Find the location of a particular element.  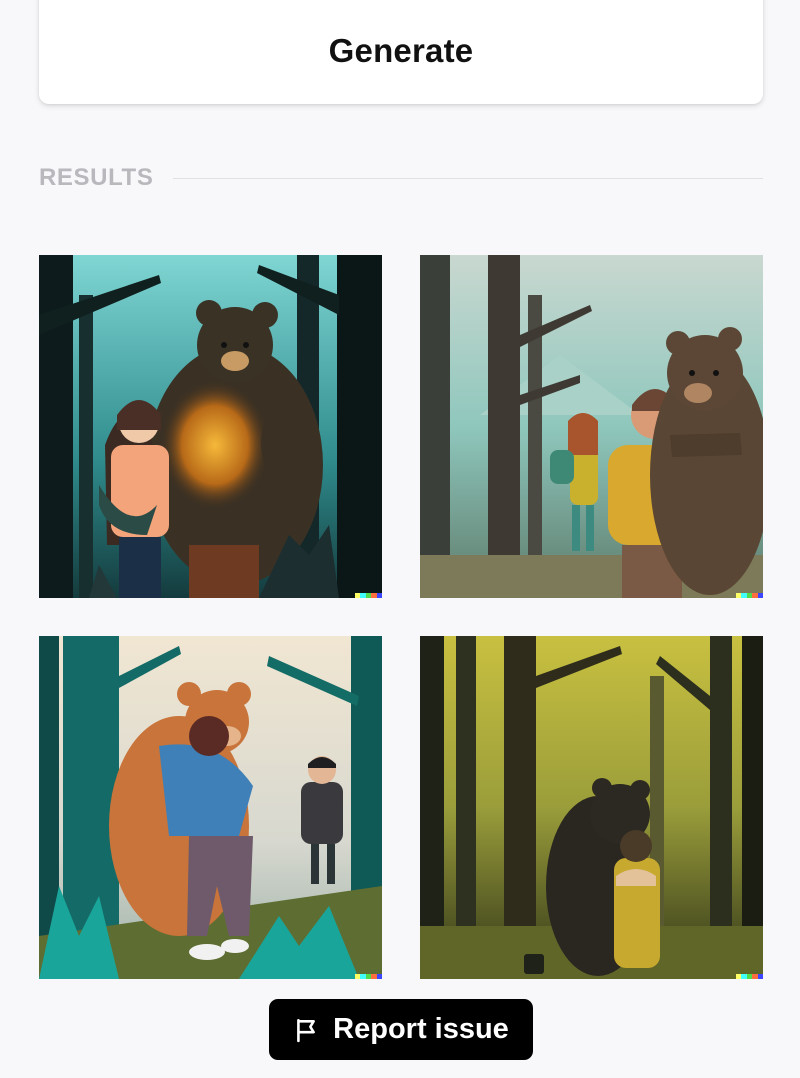

results-header: RESULTS is located at coordinates (401, 178).